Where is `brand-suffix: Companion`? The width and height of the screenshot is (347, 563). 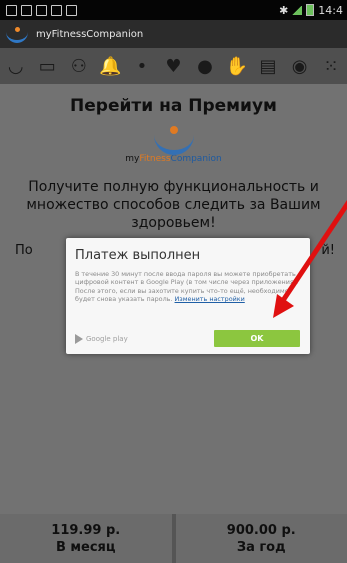 brand-suffix: Companion is located at coordinates (196, 159).